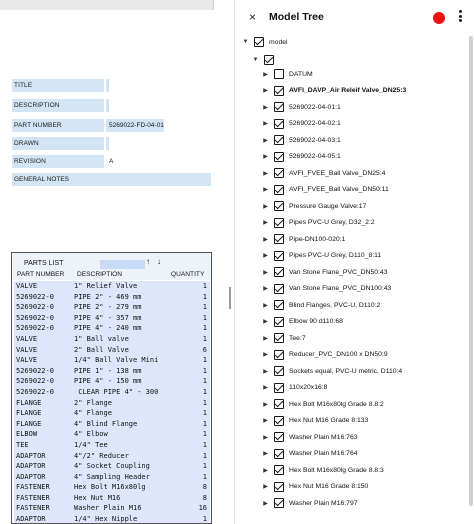  What do you see at coordinates (112, 477) in the screenshot?
I see `parts-list-row: ADAPTOR 4" Sampling Header 1` at bounding box center [112, 477].